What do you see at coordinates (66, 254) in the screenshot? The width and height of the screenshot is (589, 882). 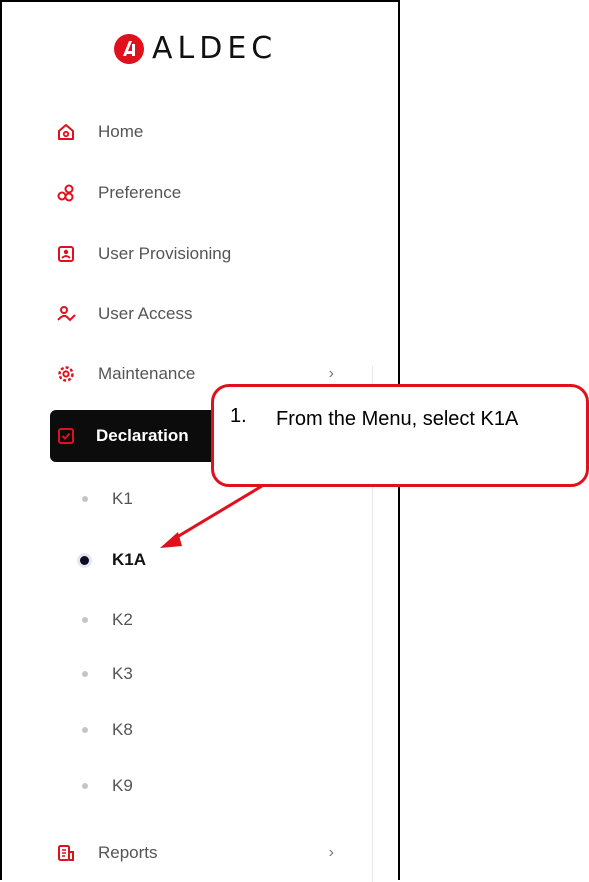 I see `user-provisioning-icon` at bounding box center [66, 254].